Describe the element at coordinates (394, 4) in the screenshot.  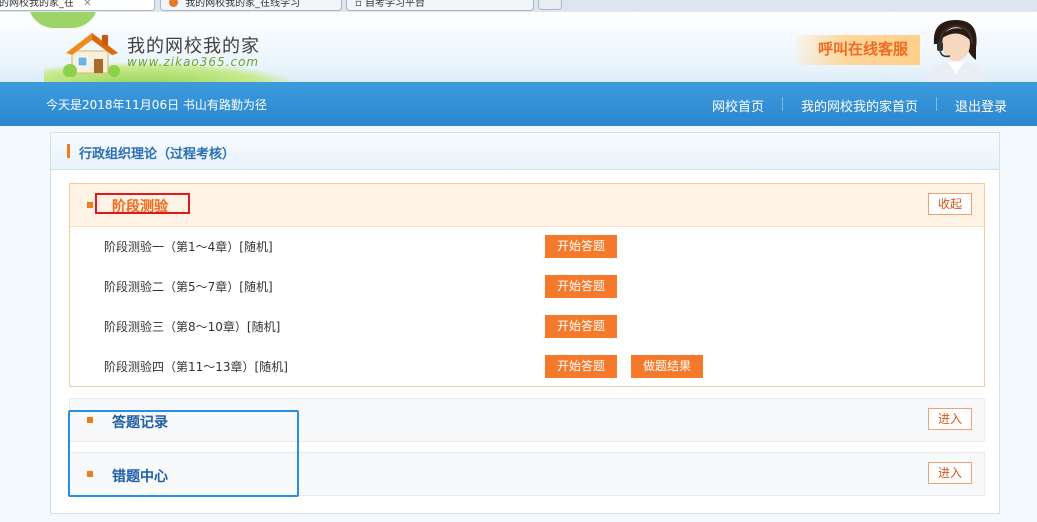
I see `browser-tab-label: 自考学习平台` at that location.